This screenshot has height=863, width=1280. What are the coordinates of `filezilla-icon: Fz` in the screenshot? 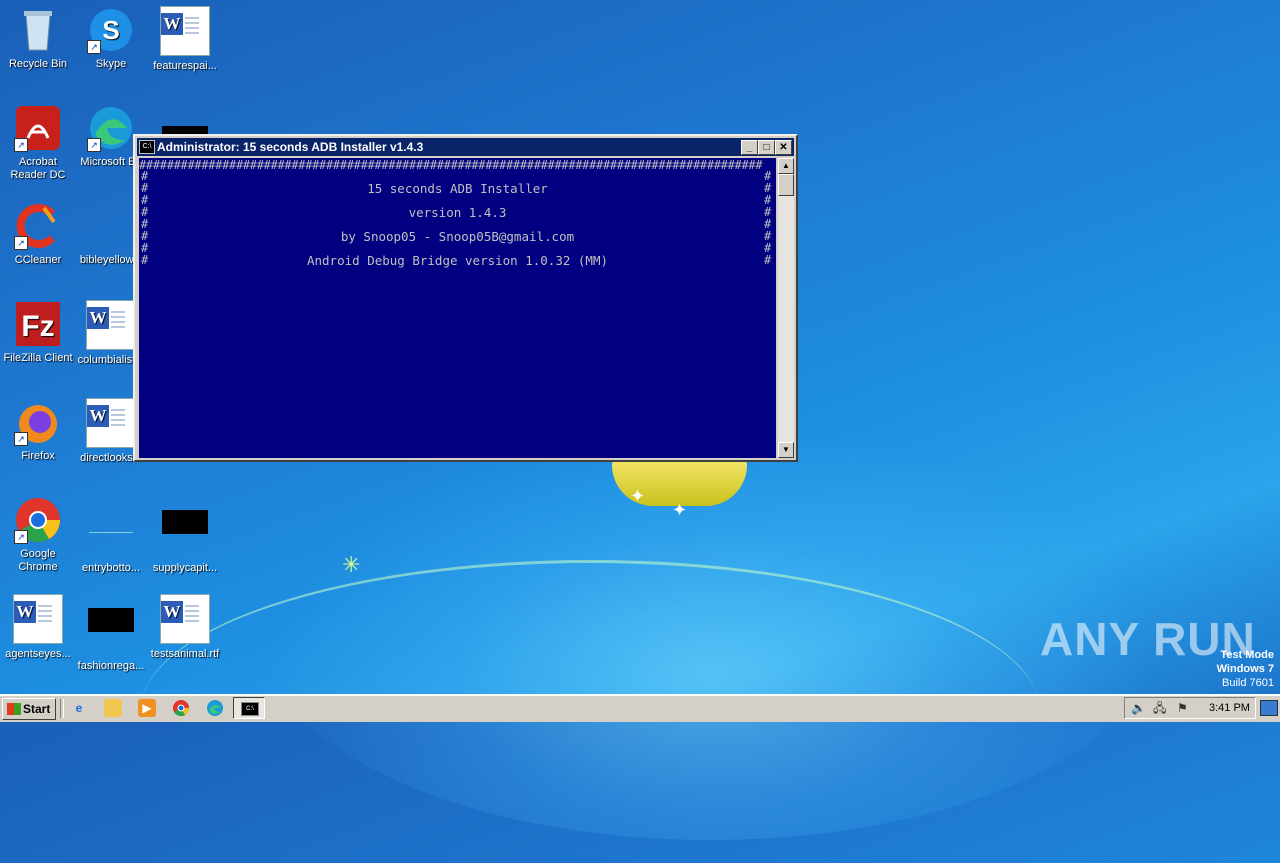 It's located at (38, 324).